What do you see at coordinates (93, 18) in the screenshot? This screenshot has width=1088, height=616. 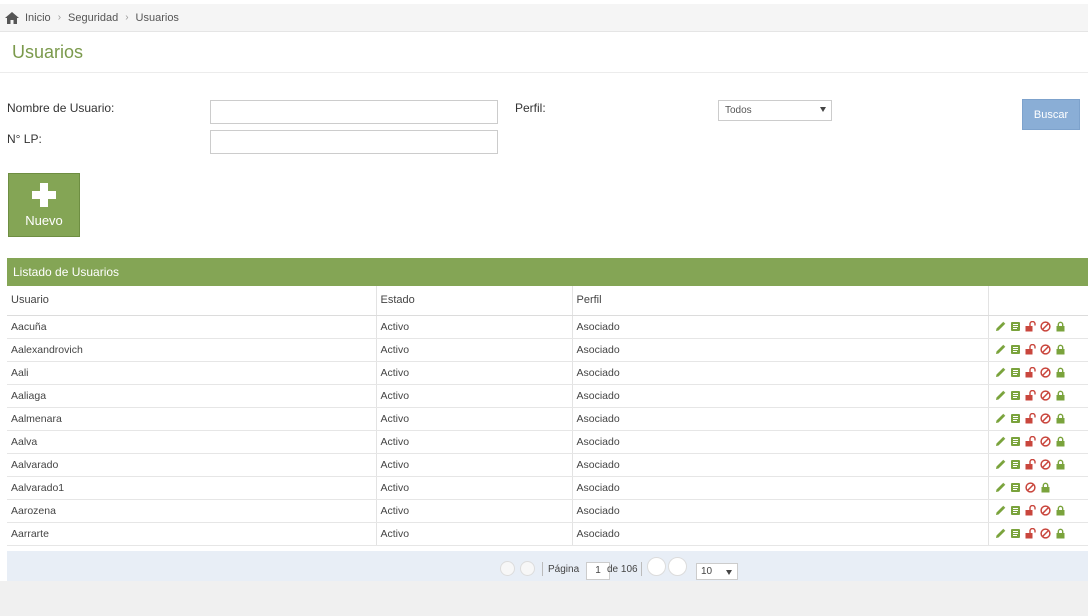 I see `breadcrumb-section: Seguridad` at bounding box center [93, 18].